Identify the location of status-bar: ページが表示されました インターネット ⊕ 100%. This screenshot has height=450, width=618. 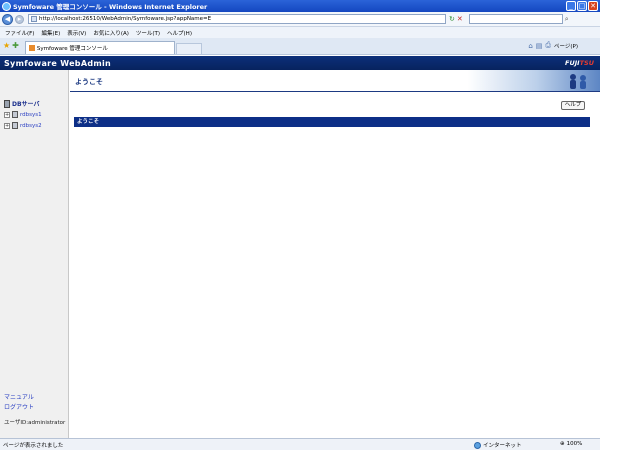
(300, 444).